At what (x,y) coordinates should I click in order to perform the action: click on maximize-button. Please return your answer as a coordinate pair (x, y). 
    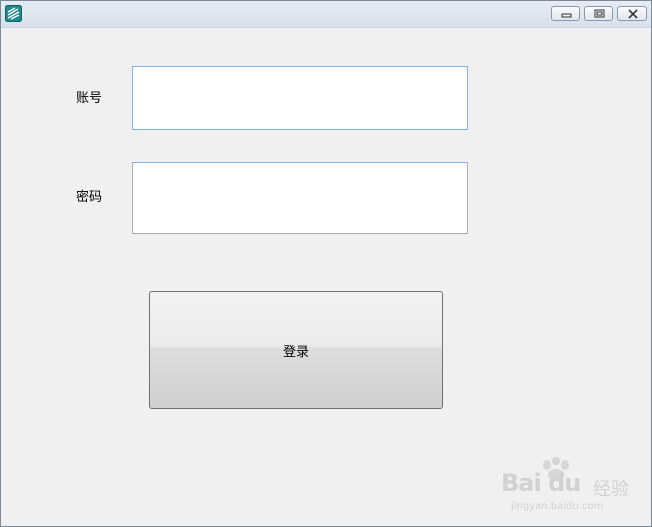
    Looking at the image, I should click on (598, 13).